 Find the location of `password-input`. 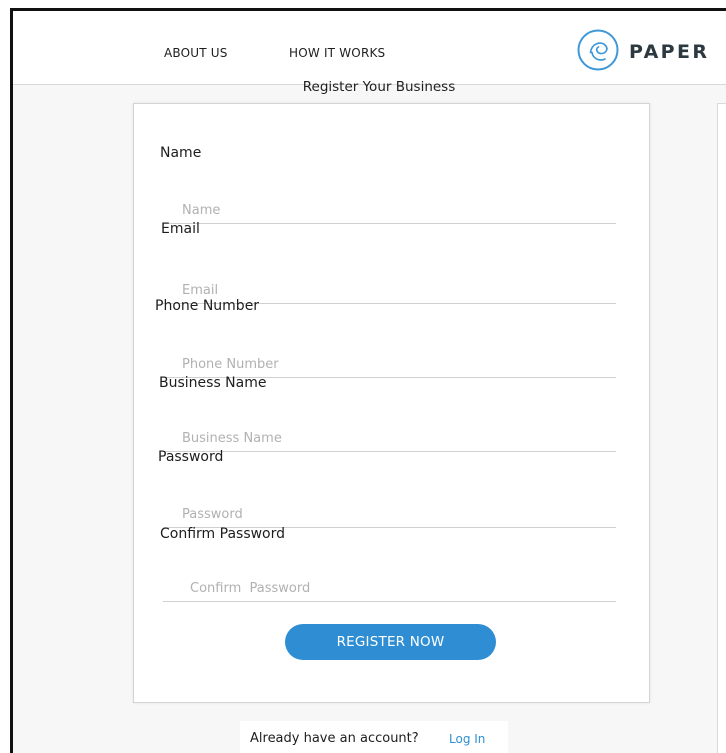

password-input is located at coordinates (389, 515).